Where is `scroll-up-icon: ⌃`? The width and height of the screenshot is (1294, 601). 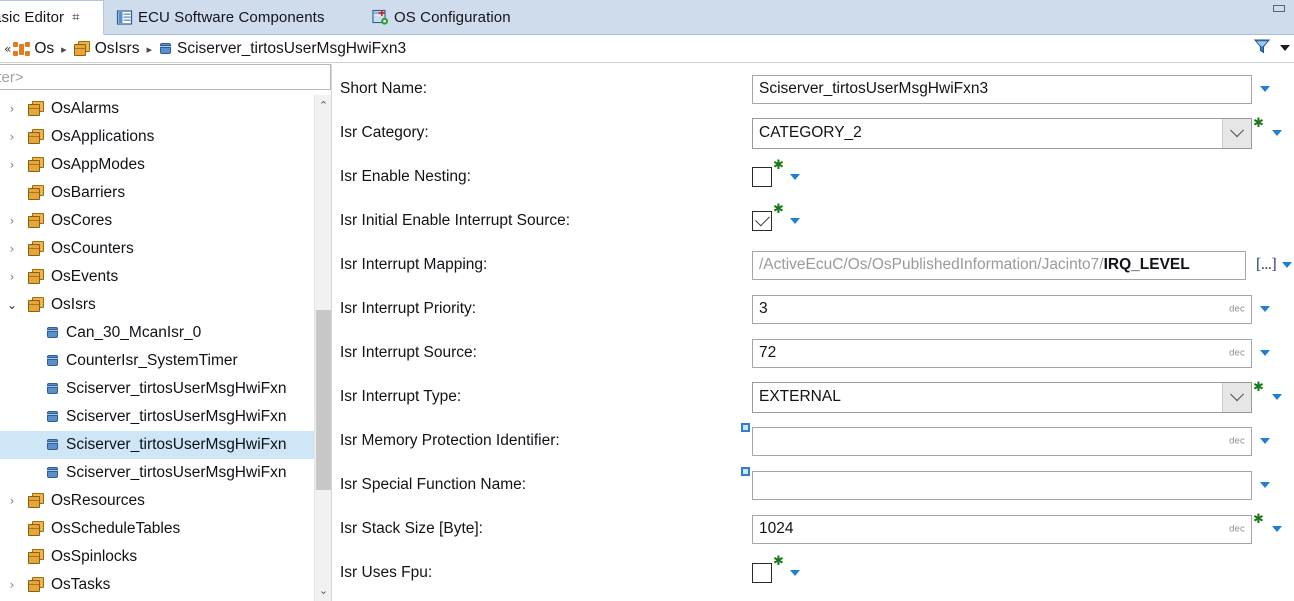 scroll-up-icon: ⌃ is located at coordinates (323, 105).